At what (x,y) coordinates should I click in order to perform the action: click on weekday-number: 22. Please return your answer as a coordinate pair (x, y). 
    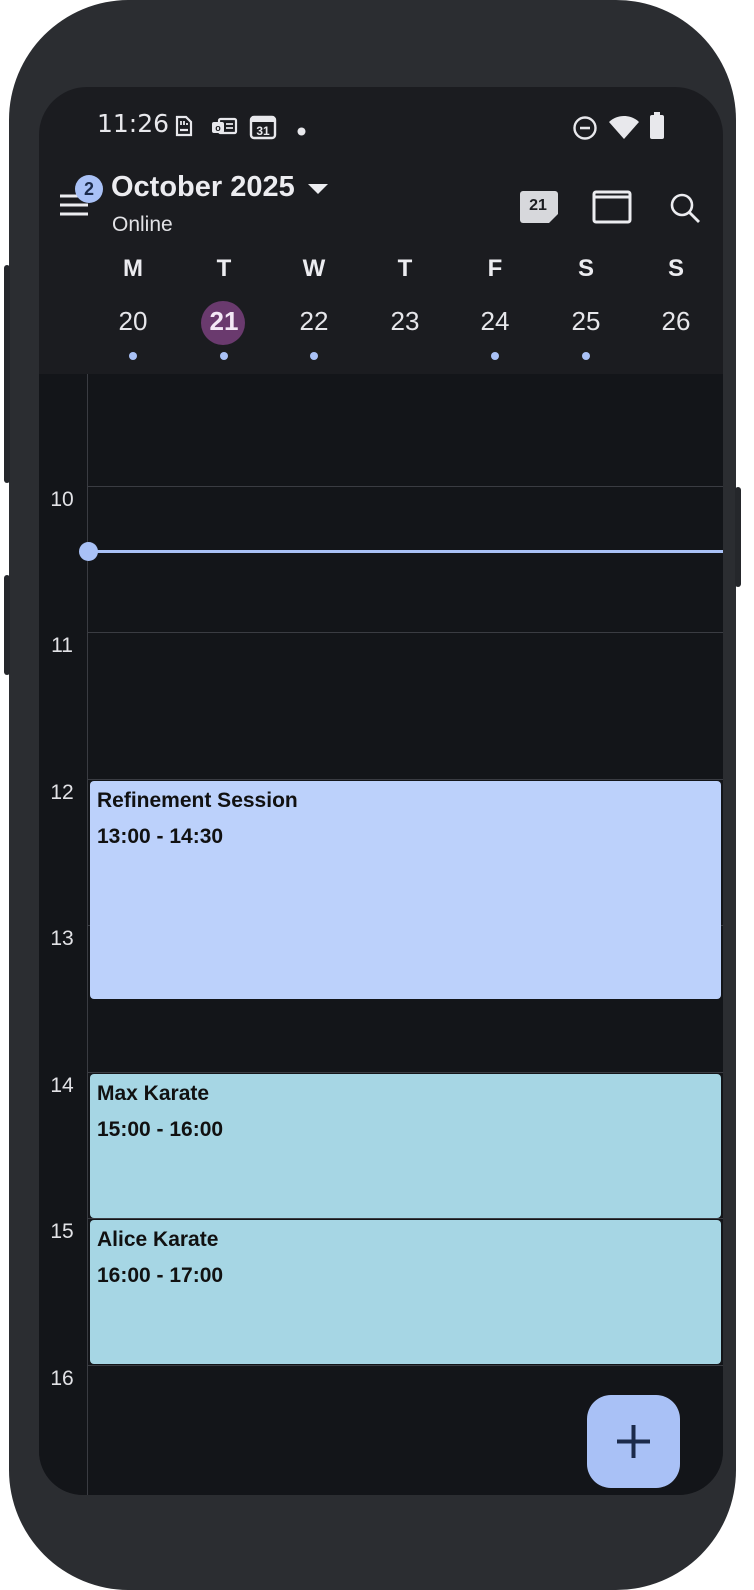
    Looking at the image, I should click on (314, 321).